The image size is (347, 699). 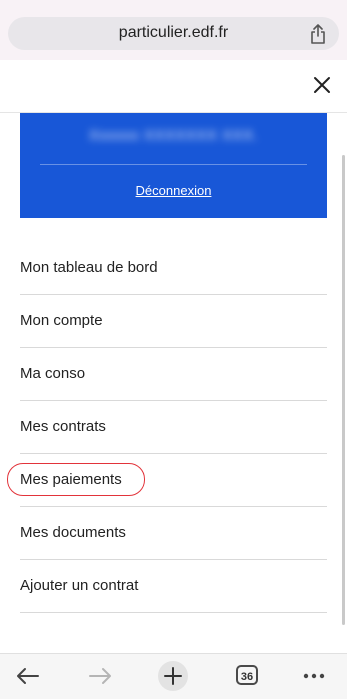 I want to click on menu-item-mes-paiements: Mes paiements, so click(x=167, y=480).